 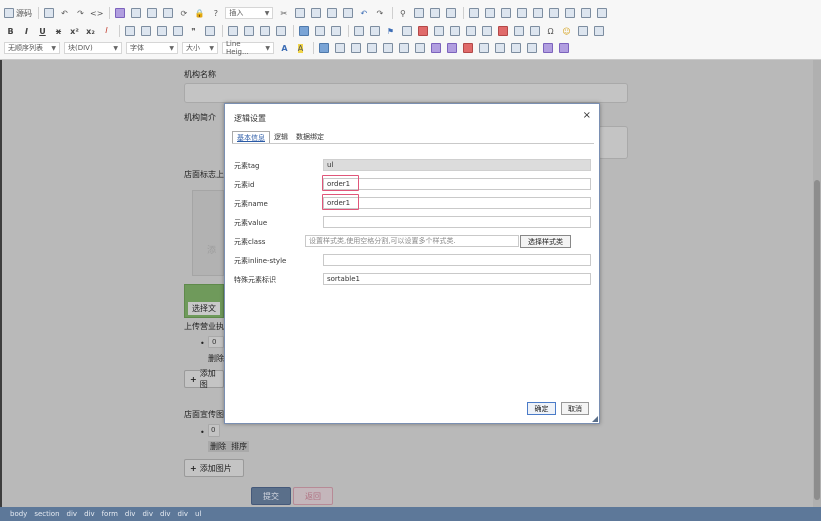 I want to click on new-page-button, so click(x=135, y=13).